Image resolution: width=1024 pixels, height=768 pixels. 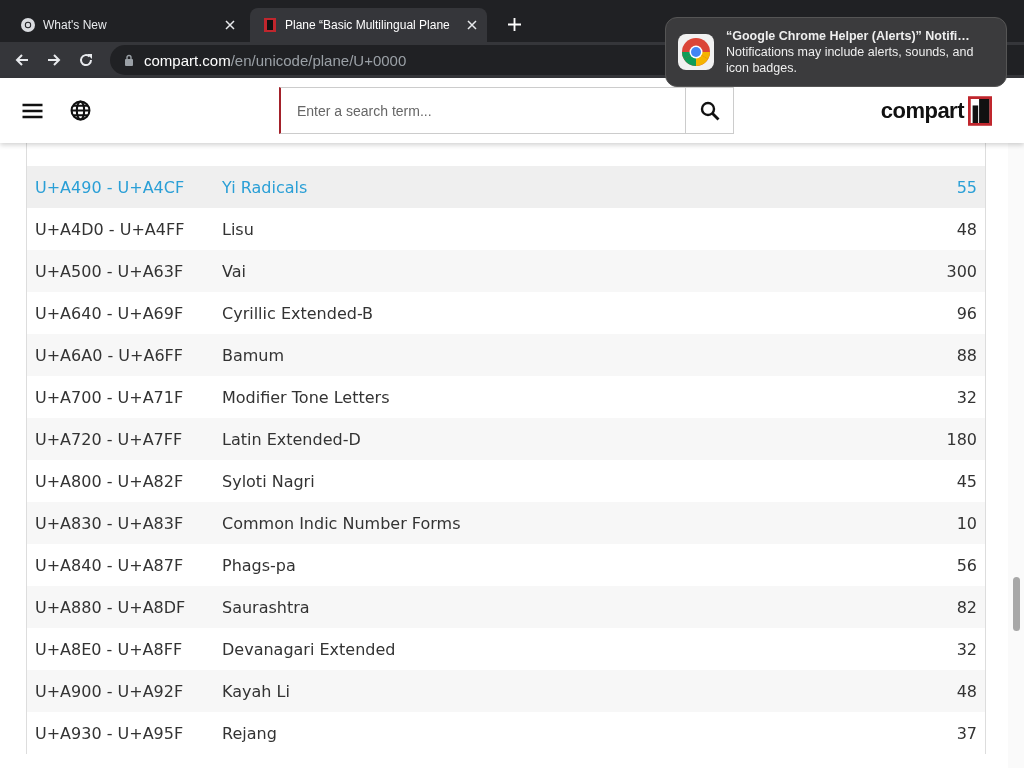 I want to click on search-icon, so click(x=709, y=110).